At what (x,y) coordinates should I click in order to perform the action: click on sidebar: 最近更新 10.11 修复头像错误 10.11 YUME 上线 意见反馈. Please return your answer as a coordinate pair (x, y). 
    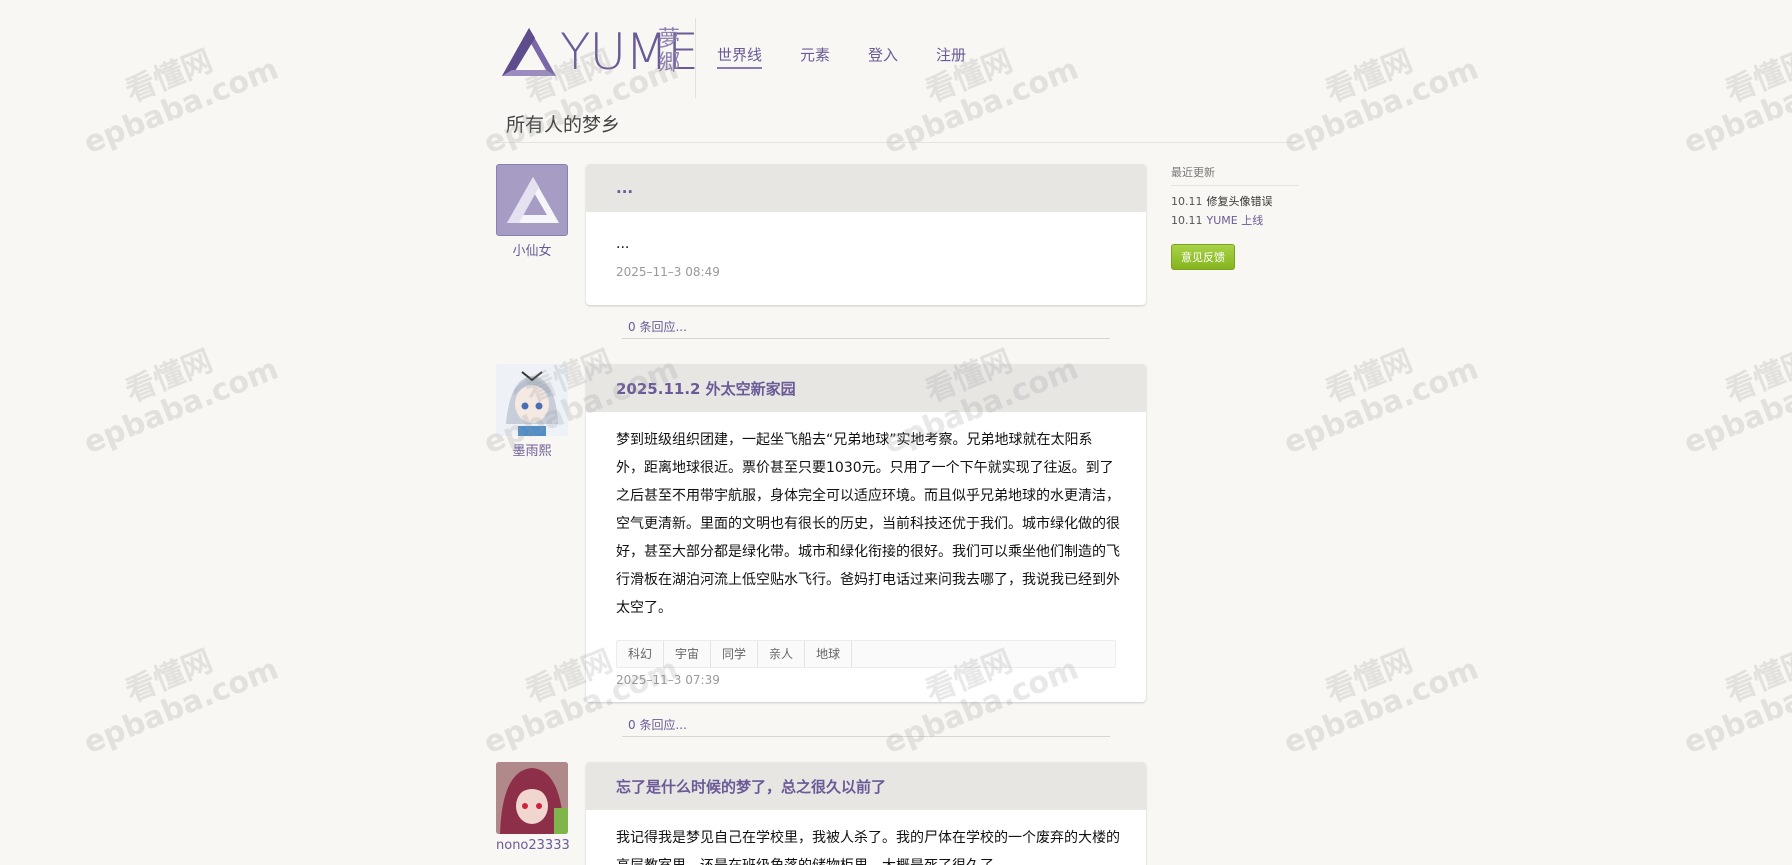
    Looking at the image, I should click on (1235, 217).